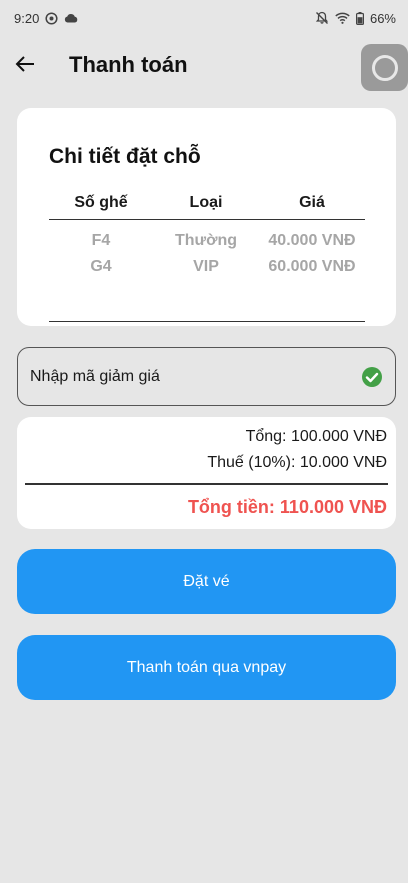 This screenshot has width=408, height=883. I want to click on discount-code-label: Nhập mã giảm giá, so click(95, 376).